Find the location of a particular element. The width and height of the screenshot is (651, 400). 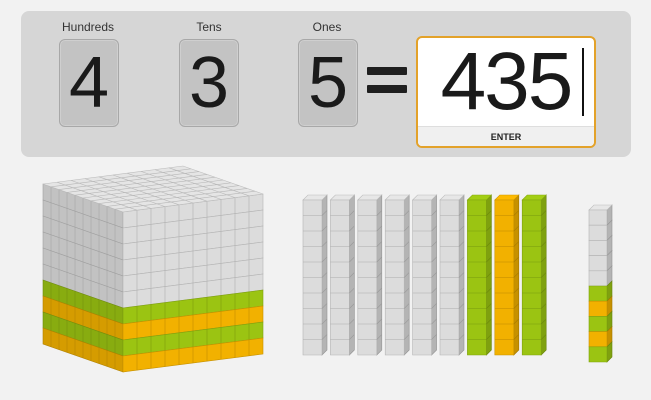

unit-cube-gray is located at coordinates (600, 215).